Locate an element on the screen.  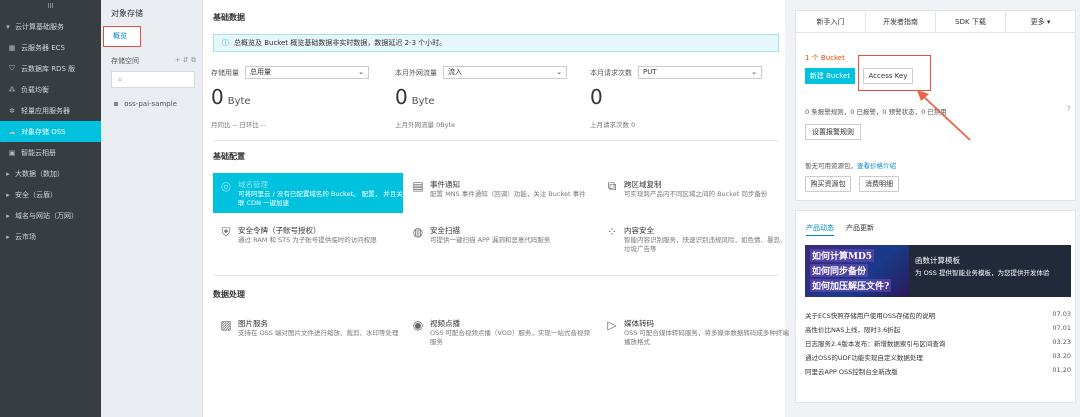
card-title: 媒体转码 is located at coordinates (639, 323).